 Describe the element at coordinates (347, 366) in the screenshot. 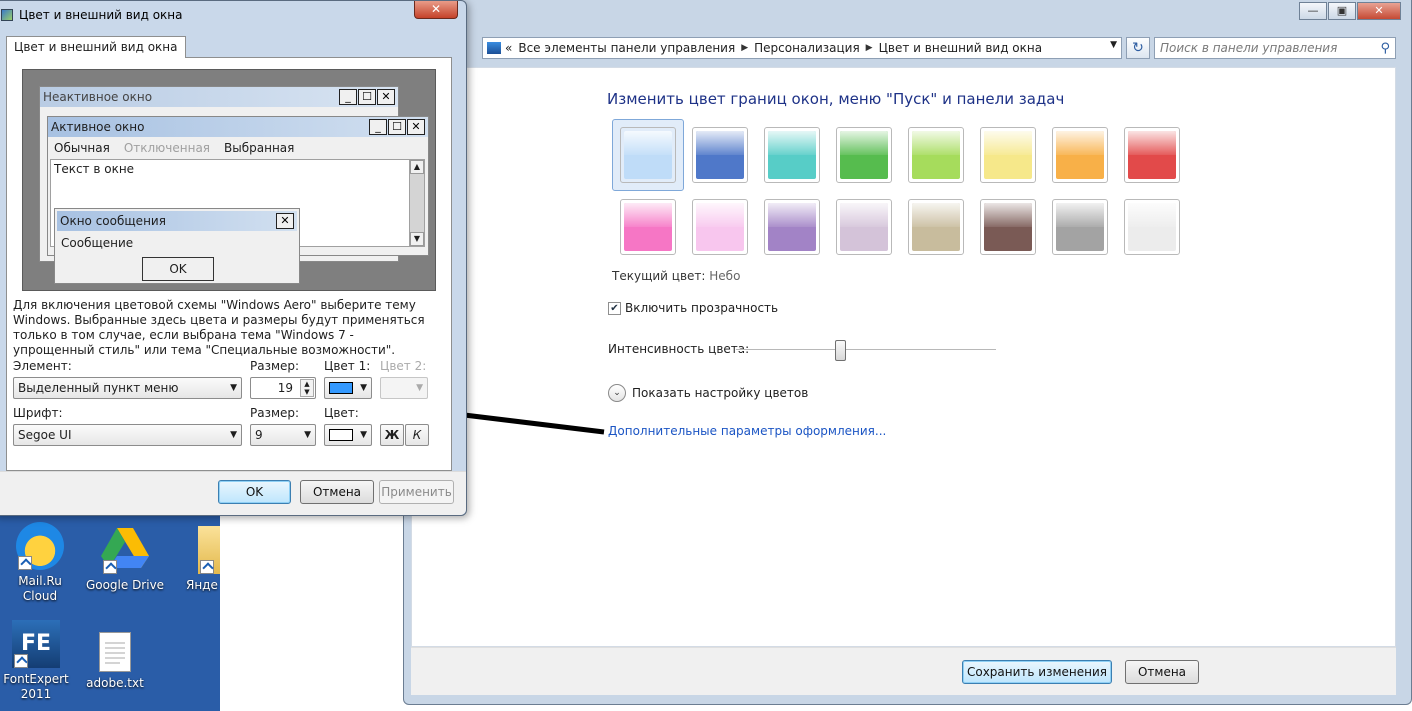

I see `color1-label: Цвет 1:` at that location.